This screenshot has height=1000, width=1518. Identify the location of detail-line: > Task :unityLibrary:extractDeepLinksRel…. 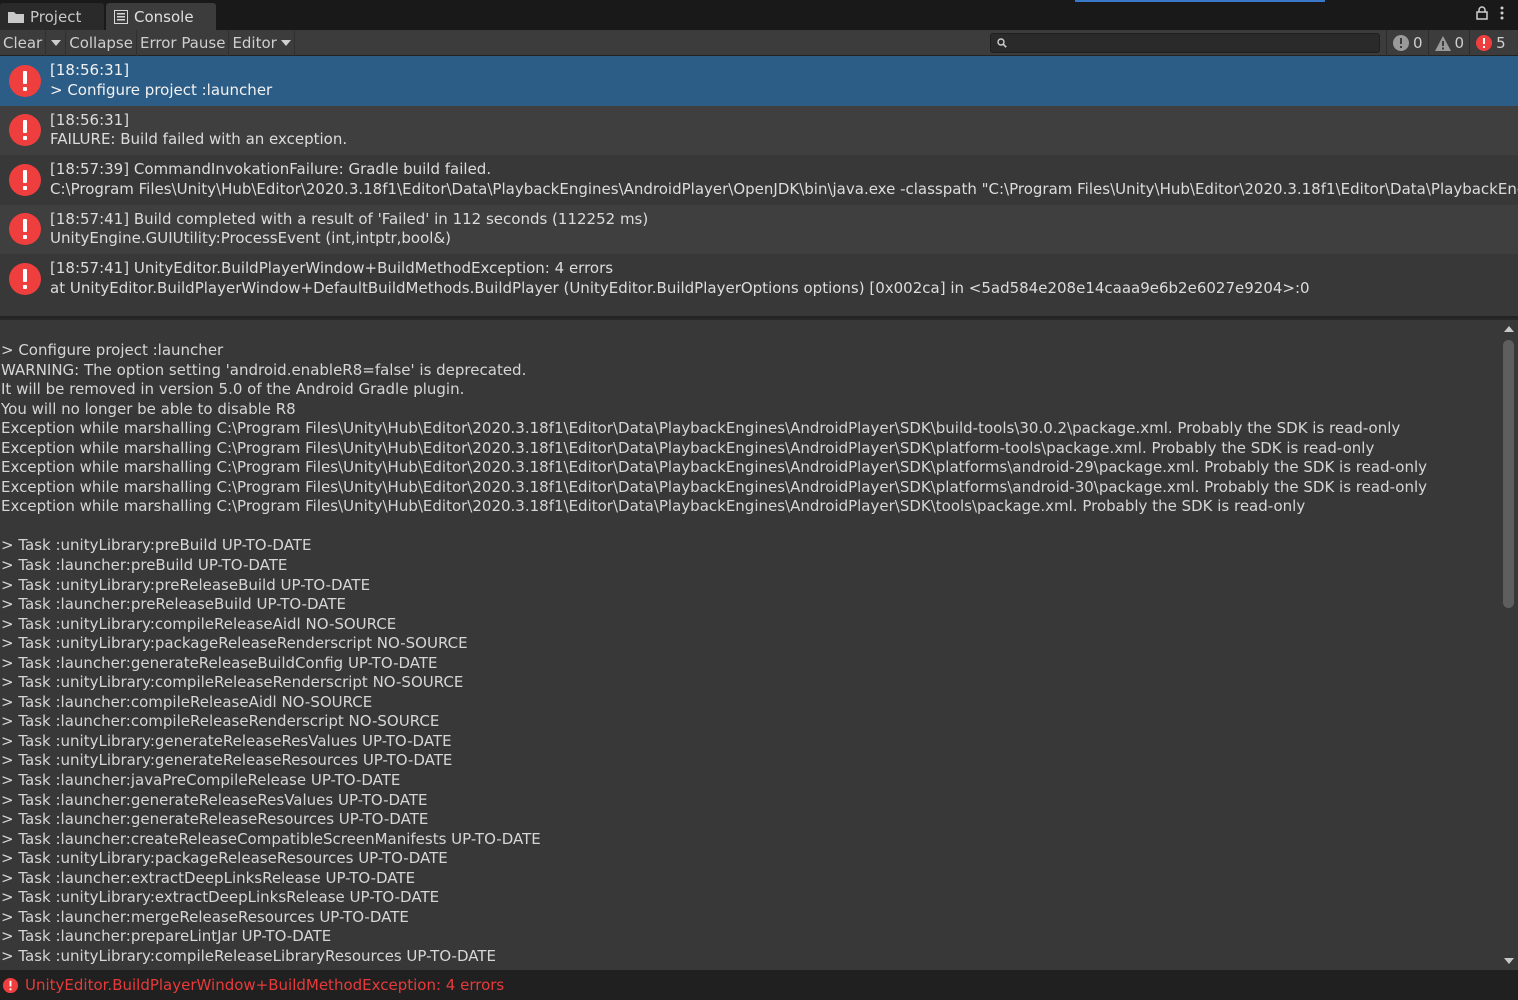
(220, 897).